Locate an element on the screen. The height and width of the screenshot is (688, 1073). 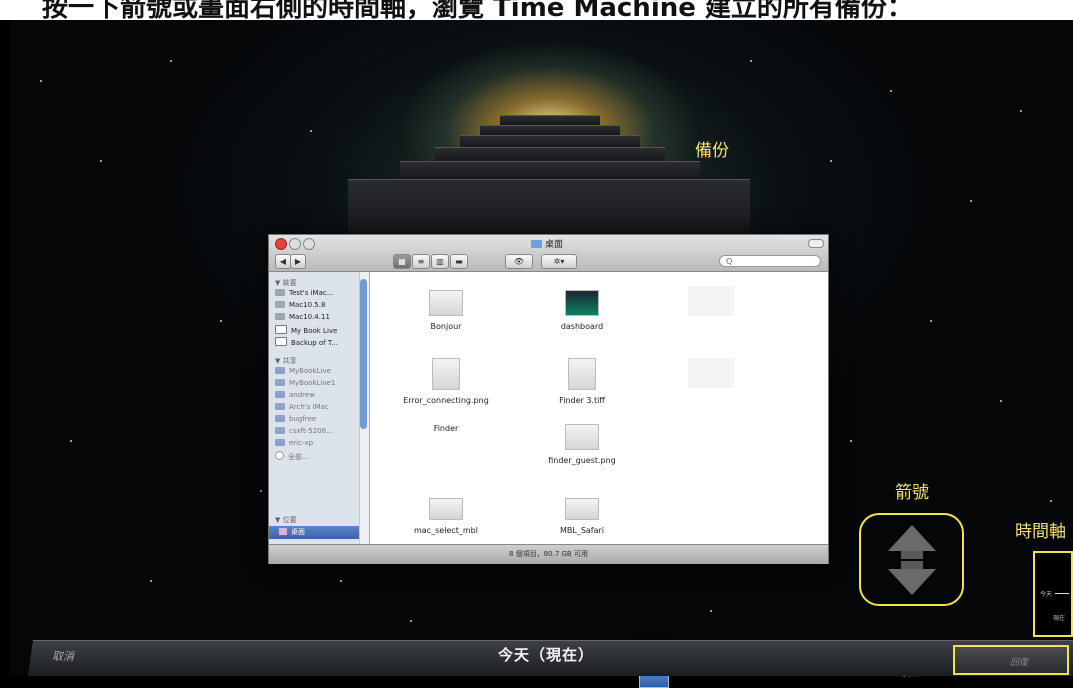
toolbar-toggle-button is located at coordinates (816, 243).